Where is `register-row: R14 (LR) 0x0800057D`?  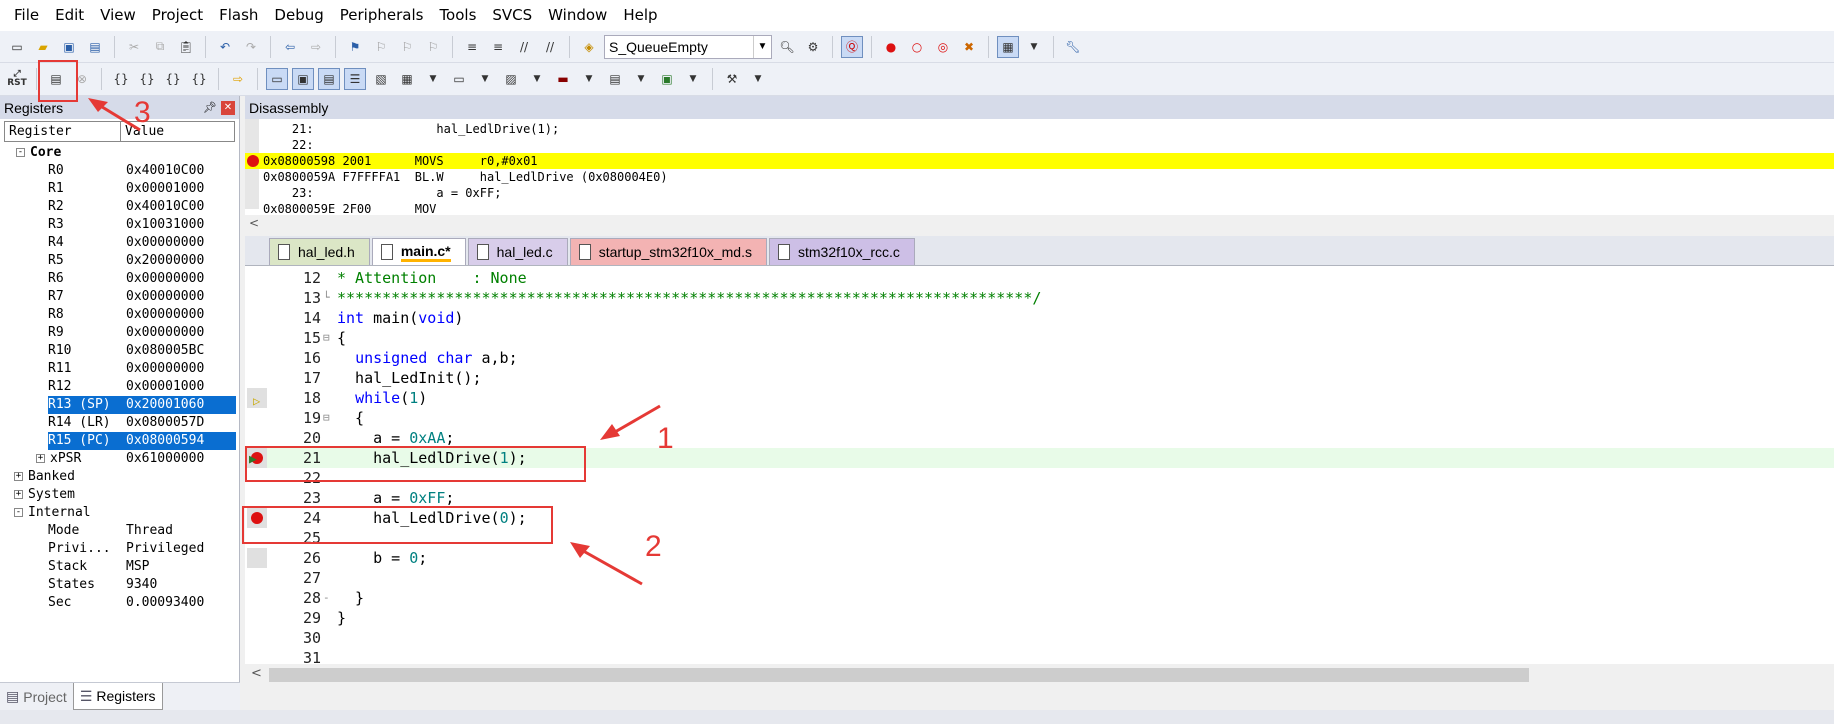 register-row: R14 (LR) 0x0800057D is located at coordinates (118, 423).